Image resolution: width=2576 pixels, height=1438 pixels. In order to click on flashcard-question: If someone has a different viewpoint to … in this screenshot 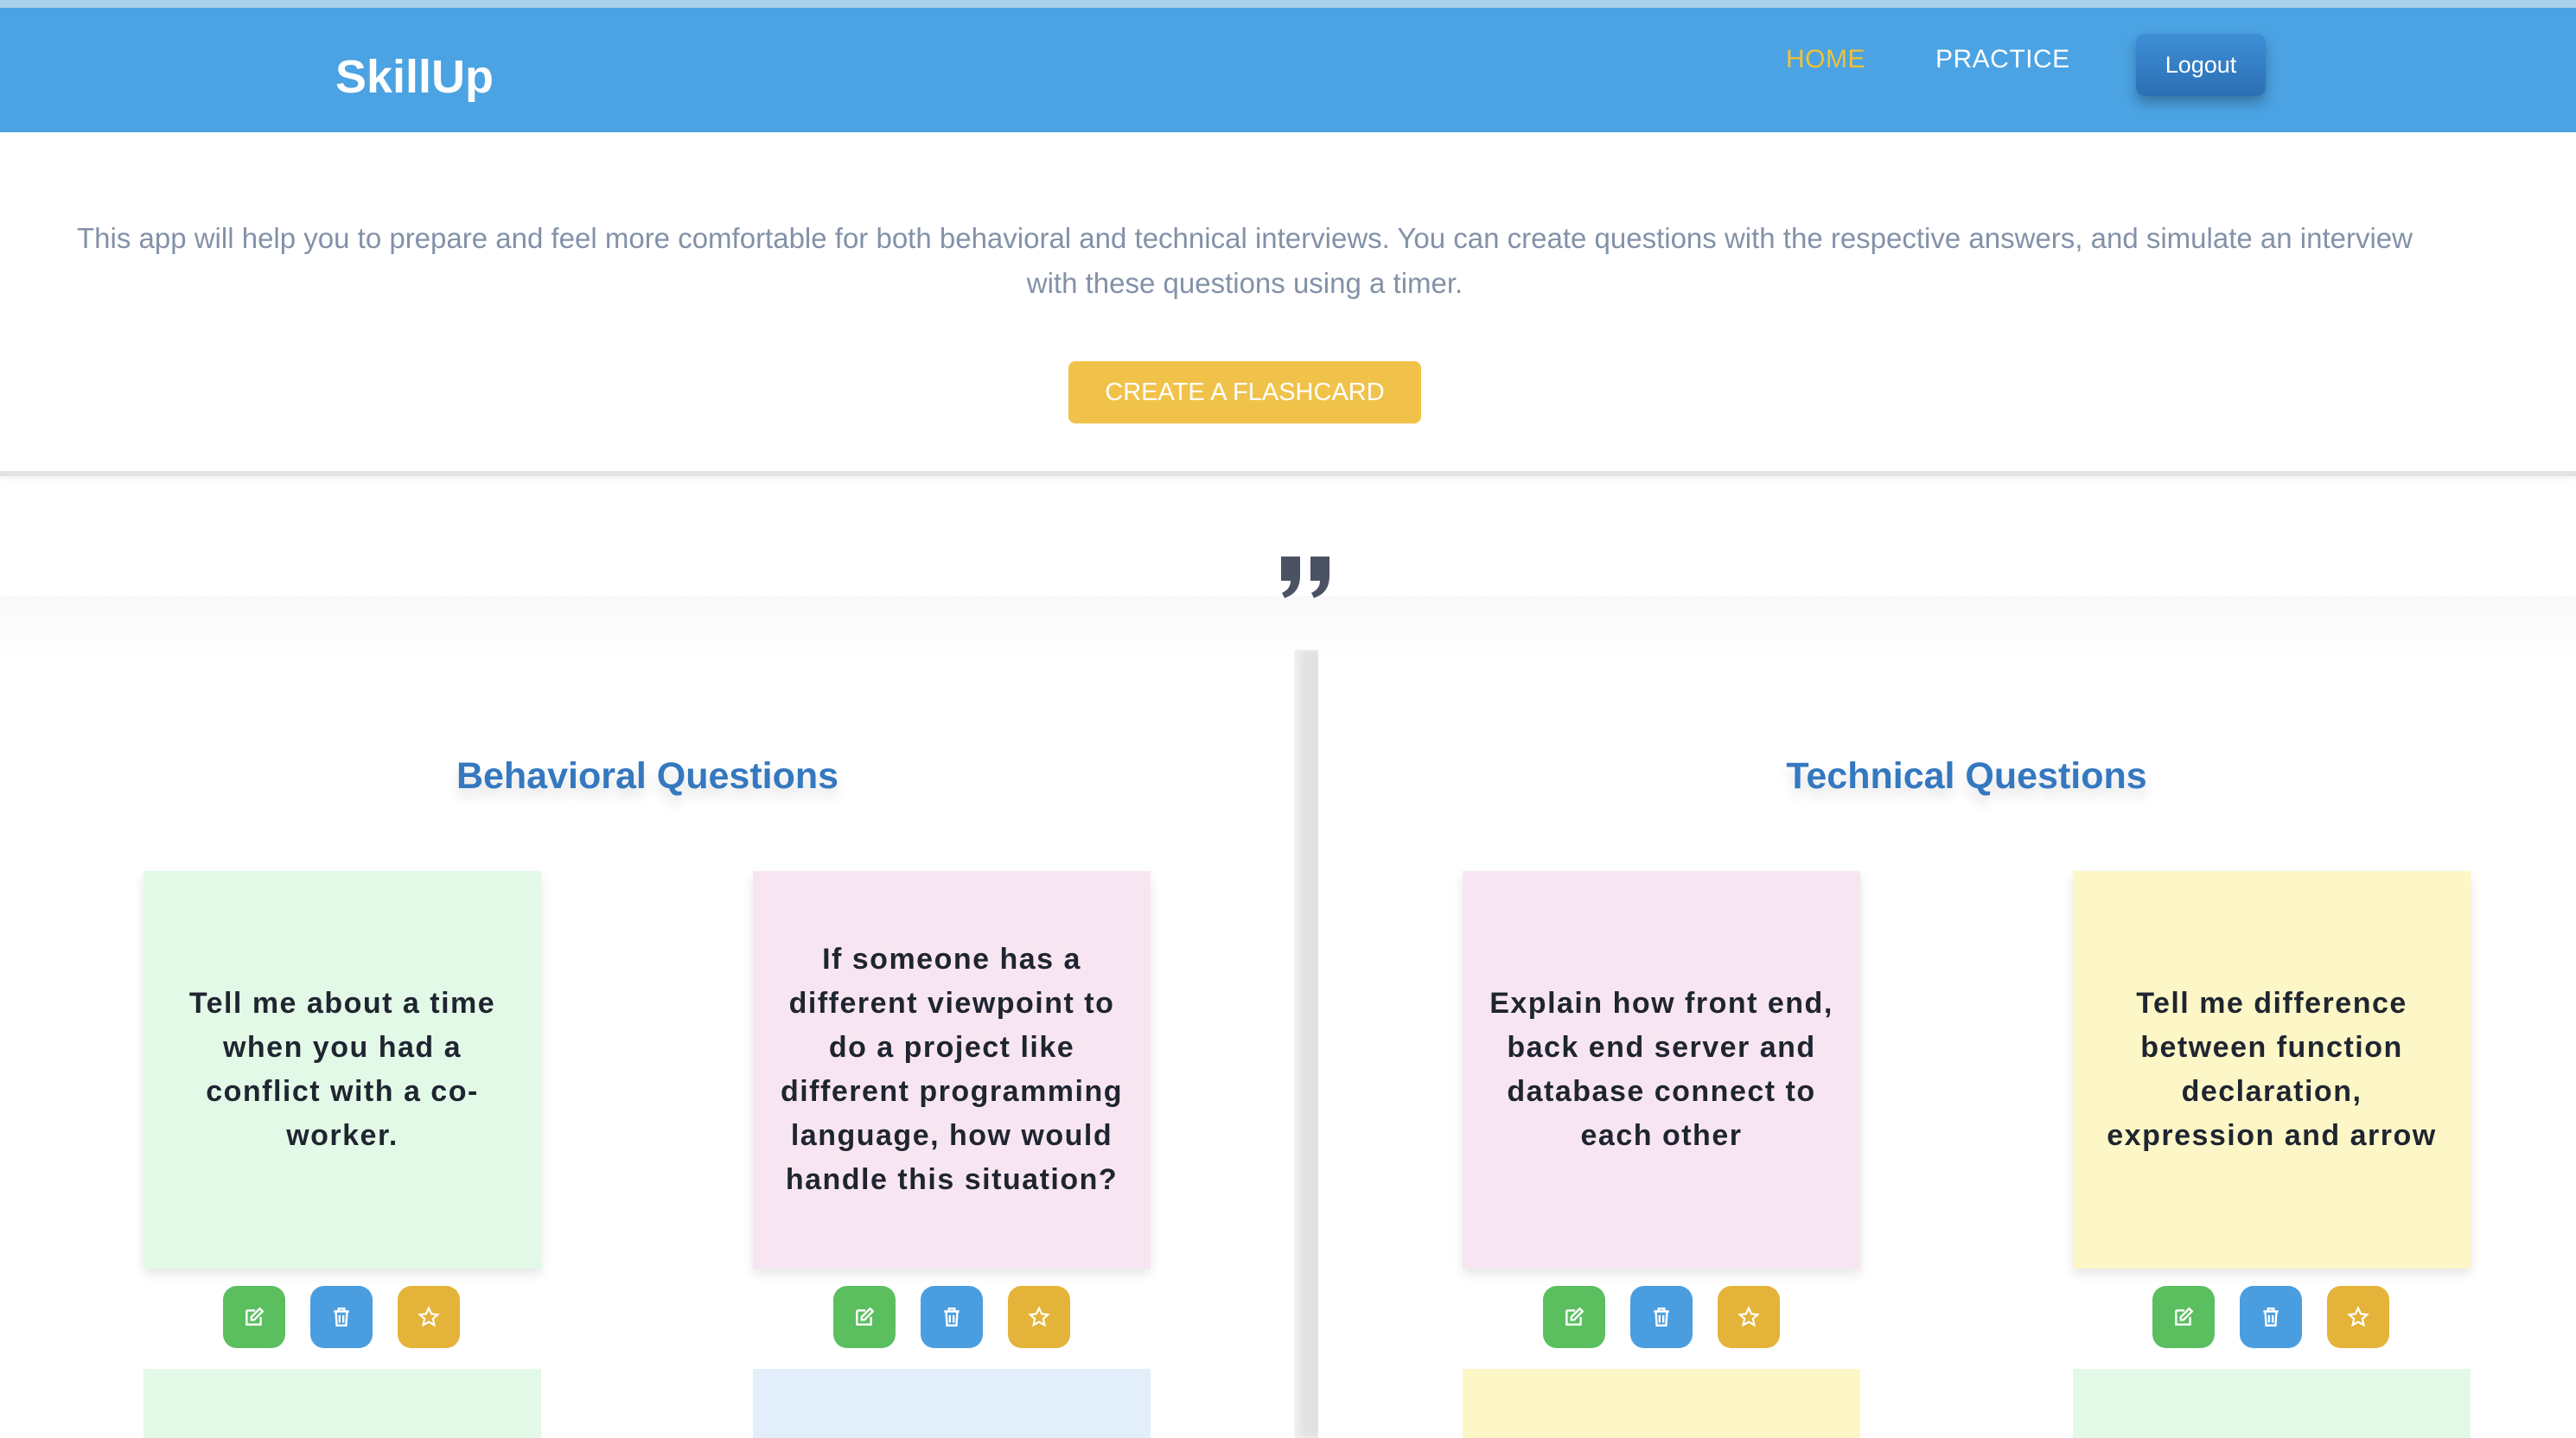, I will do `click(952, 1069)`.